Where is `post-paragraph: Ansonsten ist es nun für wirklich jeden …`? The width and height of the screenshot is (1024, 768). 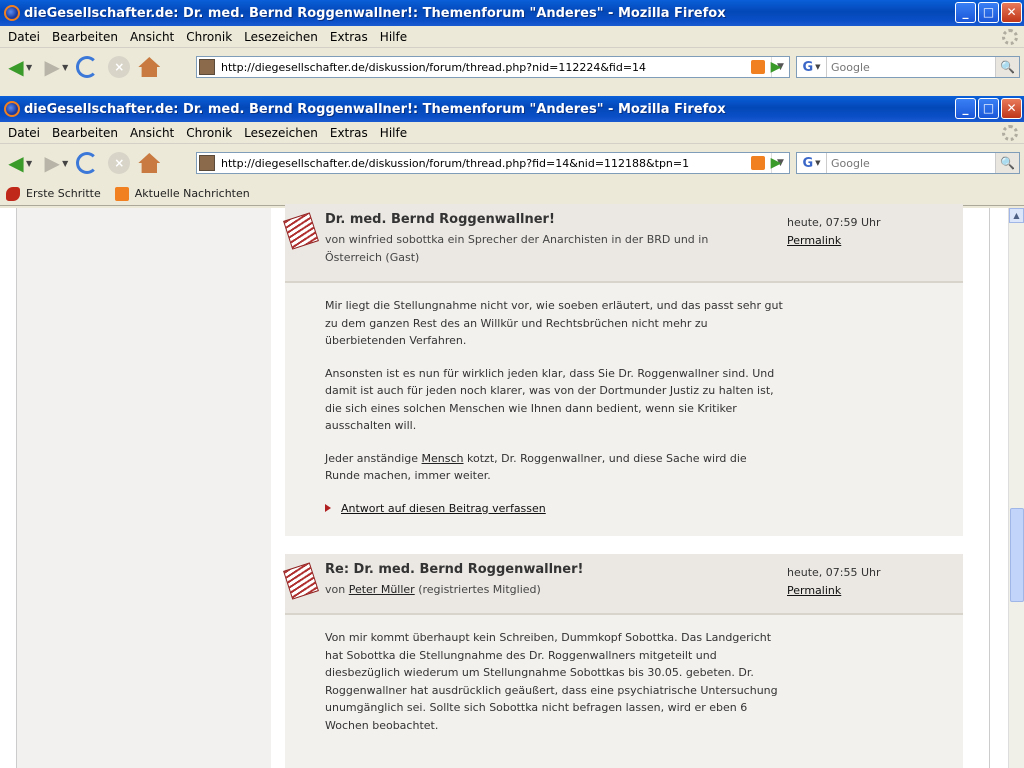
post-paragraph: Ansonsten ist es nun für wirklich jeden … is located at coordinates (550, 399).